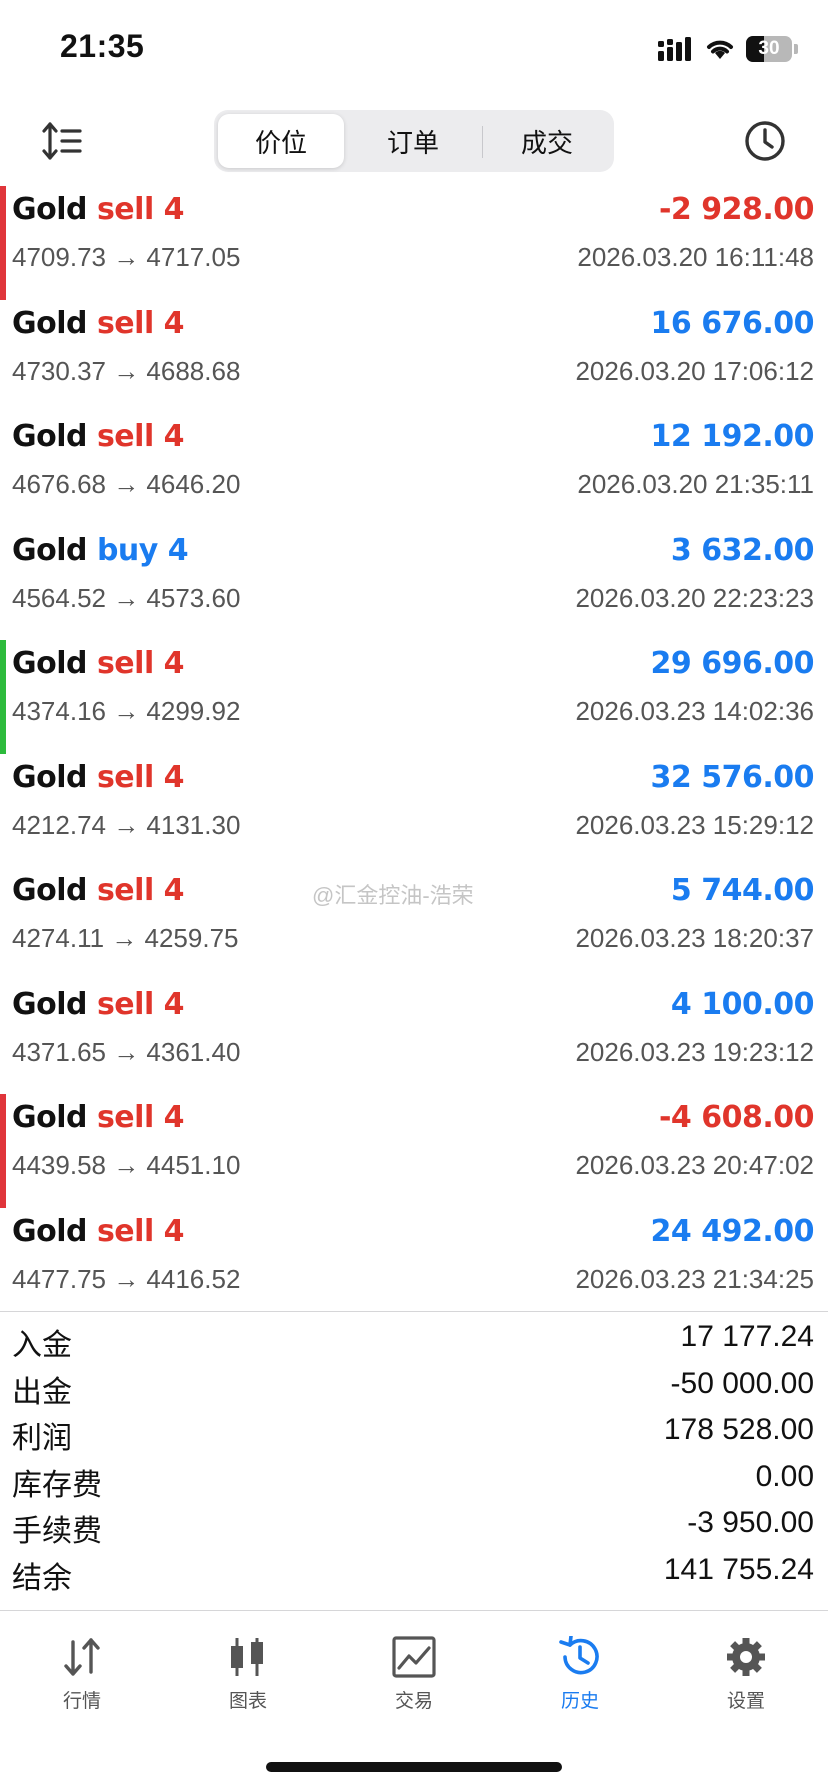 Image resolution: width=828 pixels, height=1792 pixels. Describe the element at coordinates (745, 1701) in the screenshot. I see `tab-settings-label: 设置` at that location.